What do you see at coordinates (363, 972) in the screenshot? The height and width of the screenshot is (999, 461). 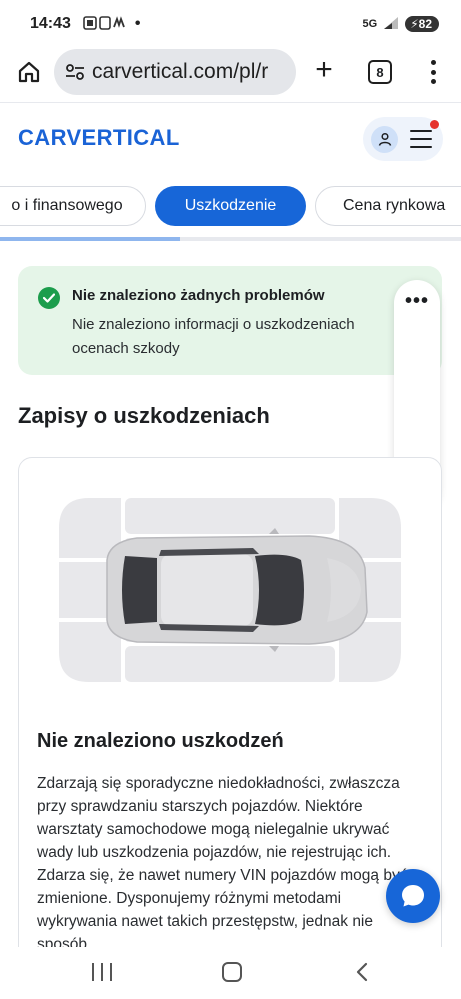 I see `back-icon` at bounding box center [363, 972].